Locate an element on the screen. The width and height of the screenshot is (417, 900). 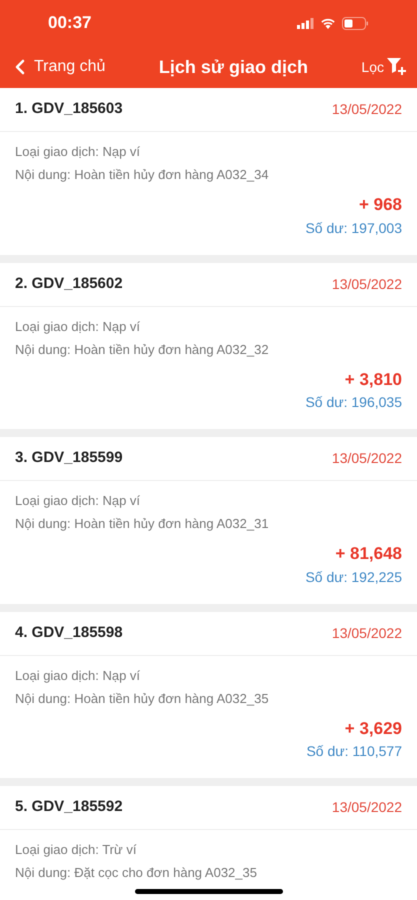
back-button: Trang chủ is located at coordinates (57, 67).